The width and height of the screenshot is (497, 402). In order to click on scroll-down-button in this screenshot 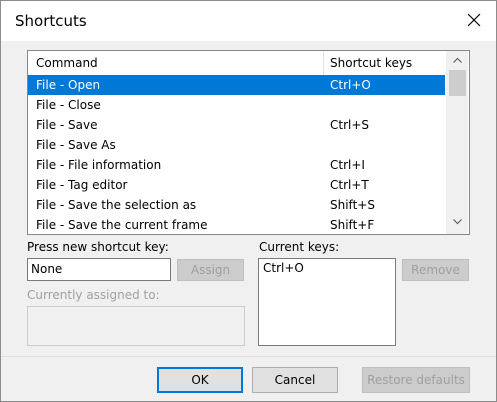, I will do `click(457, 222)`.